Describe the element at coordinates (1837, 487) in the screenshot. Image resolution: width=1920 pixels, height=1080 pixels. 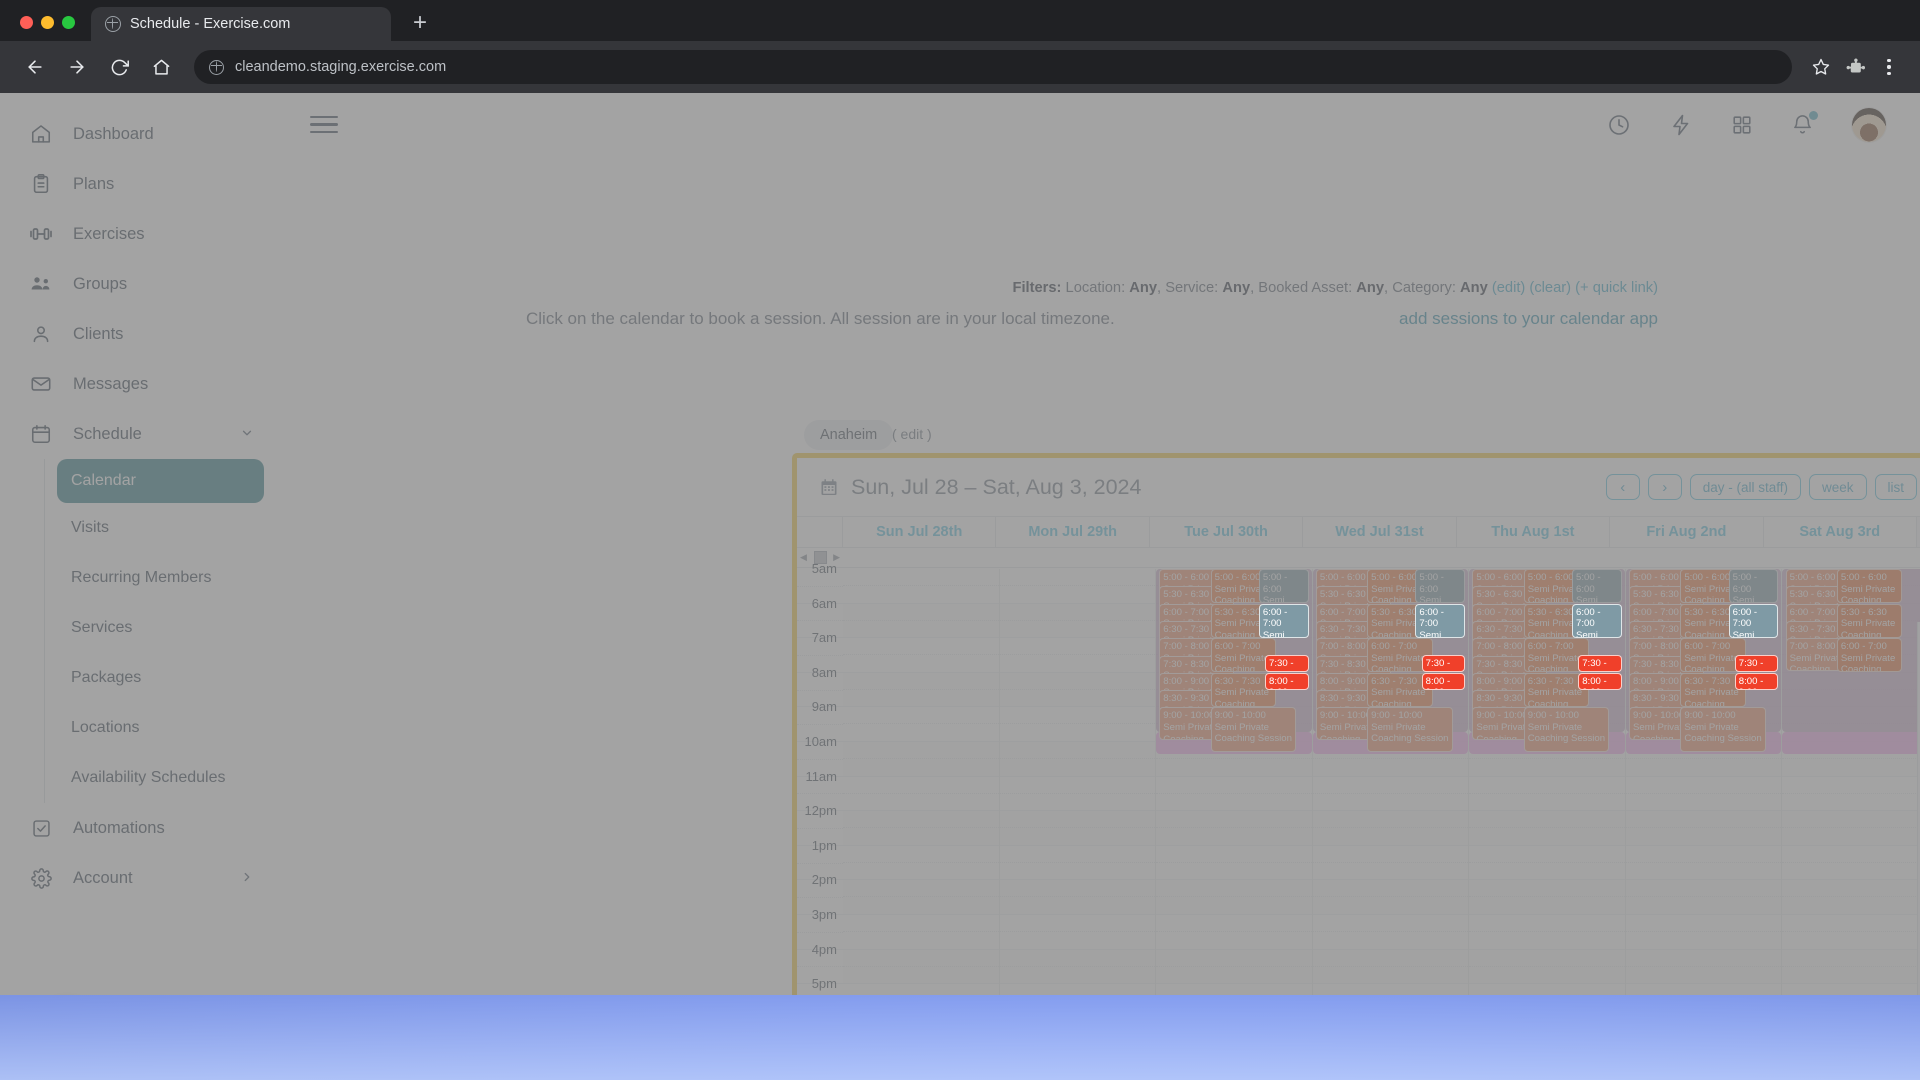
I see `view-week-button: week` at that location.